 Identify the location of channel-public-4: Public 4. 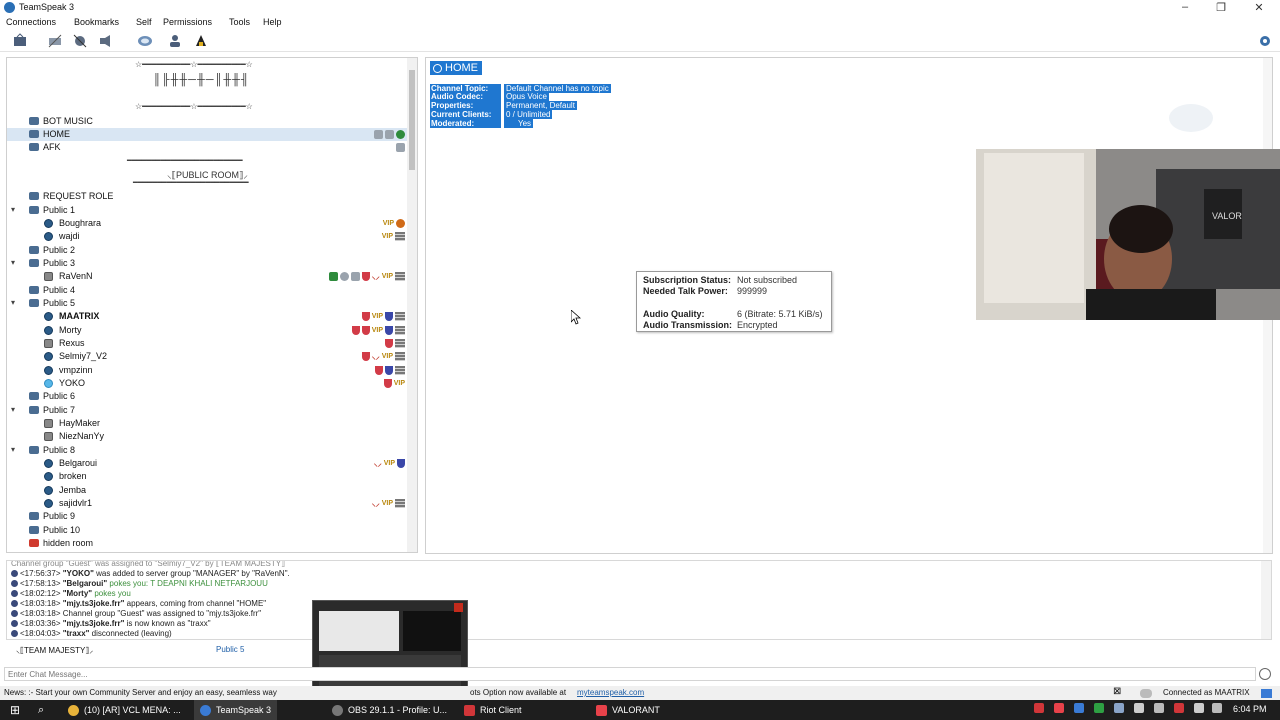
(207, 290).